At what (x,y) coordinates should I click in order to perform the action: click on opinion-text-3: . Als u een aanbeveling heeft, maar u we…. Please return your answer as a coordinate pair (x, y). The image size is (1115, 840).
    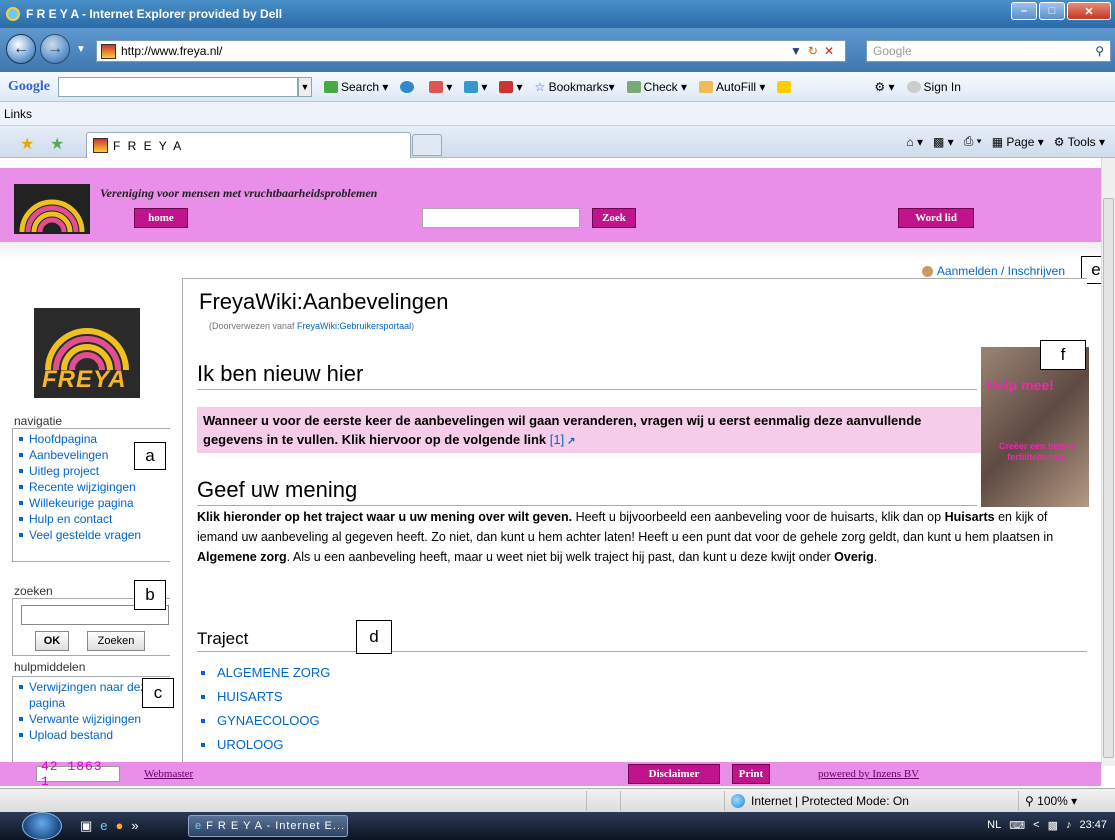
    Looking at the image, I should click on (560, 557).